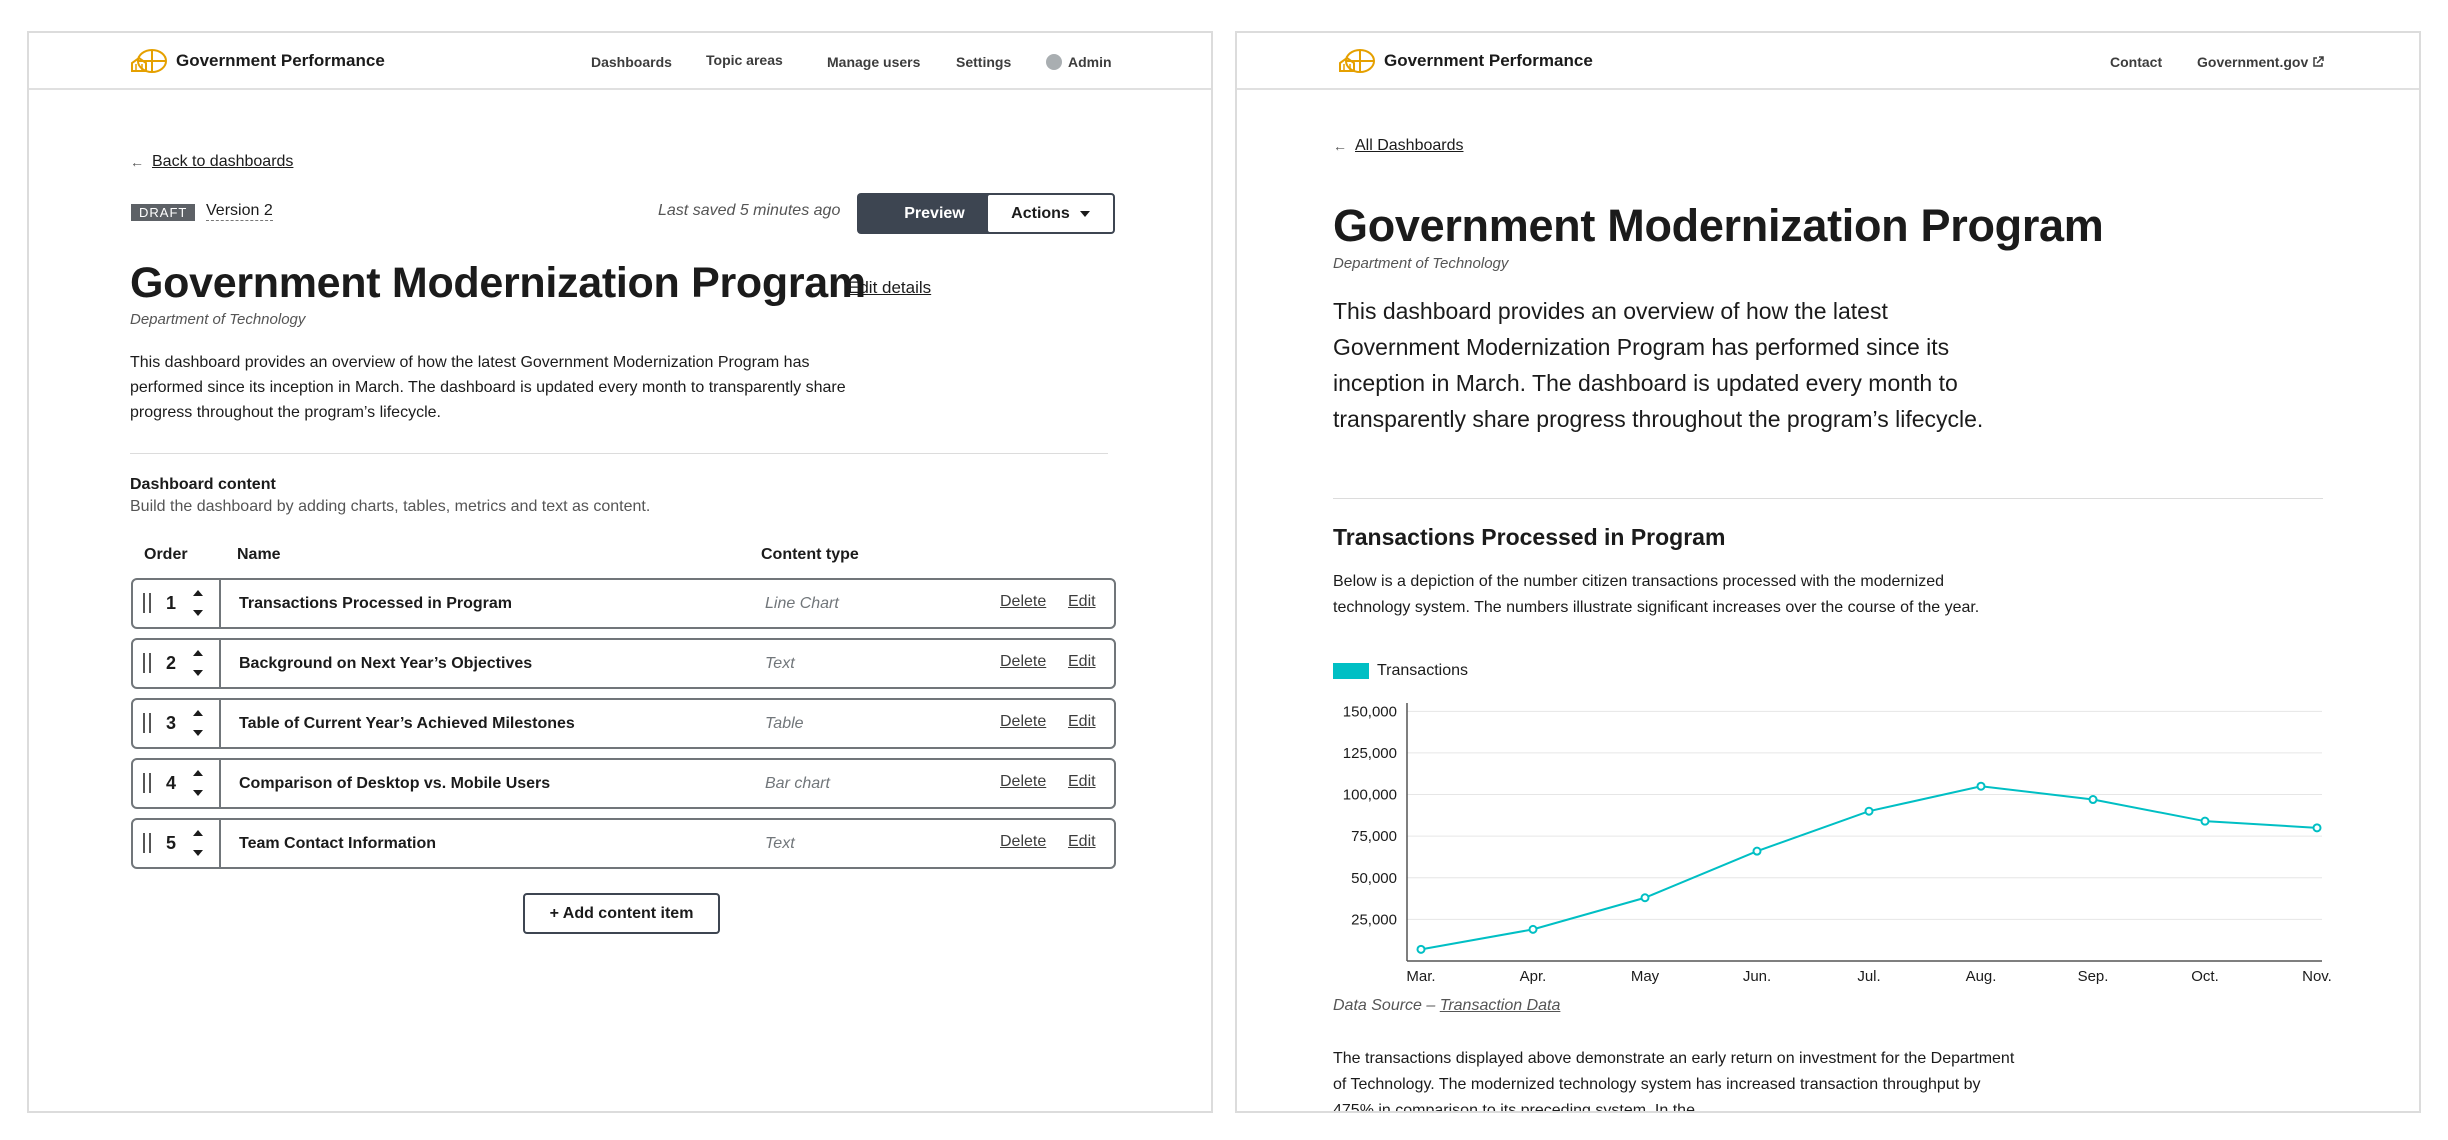  What do you see at coordinates (239, 211) in the screenshot?
I see `version-label: Version 2` at bounding box center [239, 211].